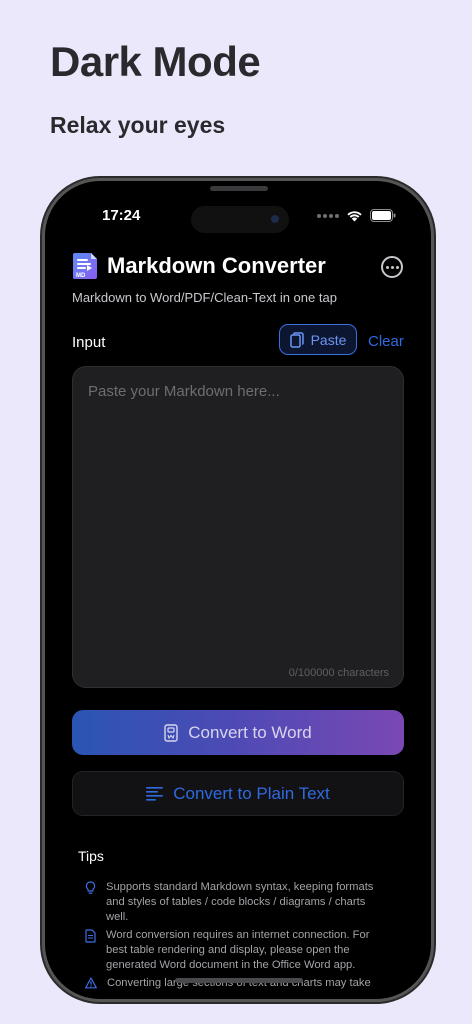  Describe the element at coordinates (328, 339) in the screenshot. I see `paste-button-label: Paste` at that location.